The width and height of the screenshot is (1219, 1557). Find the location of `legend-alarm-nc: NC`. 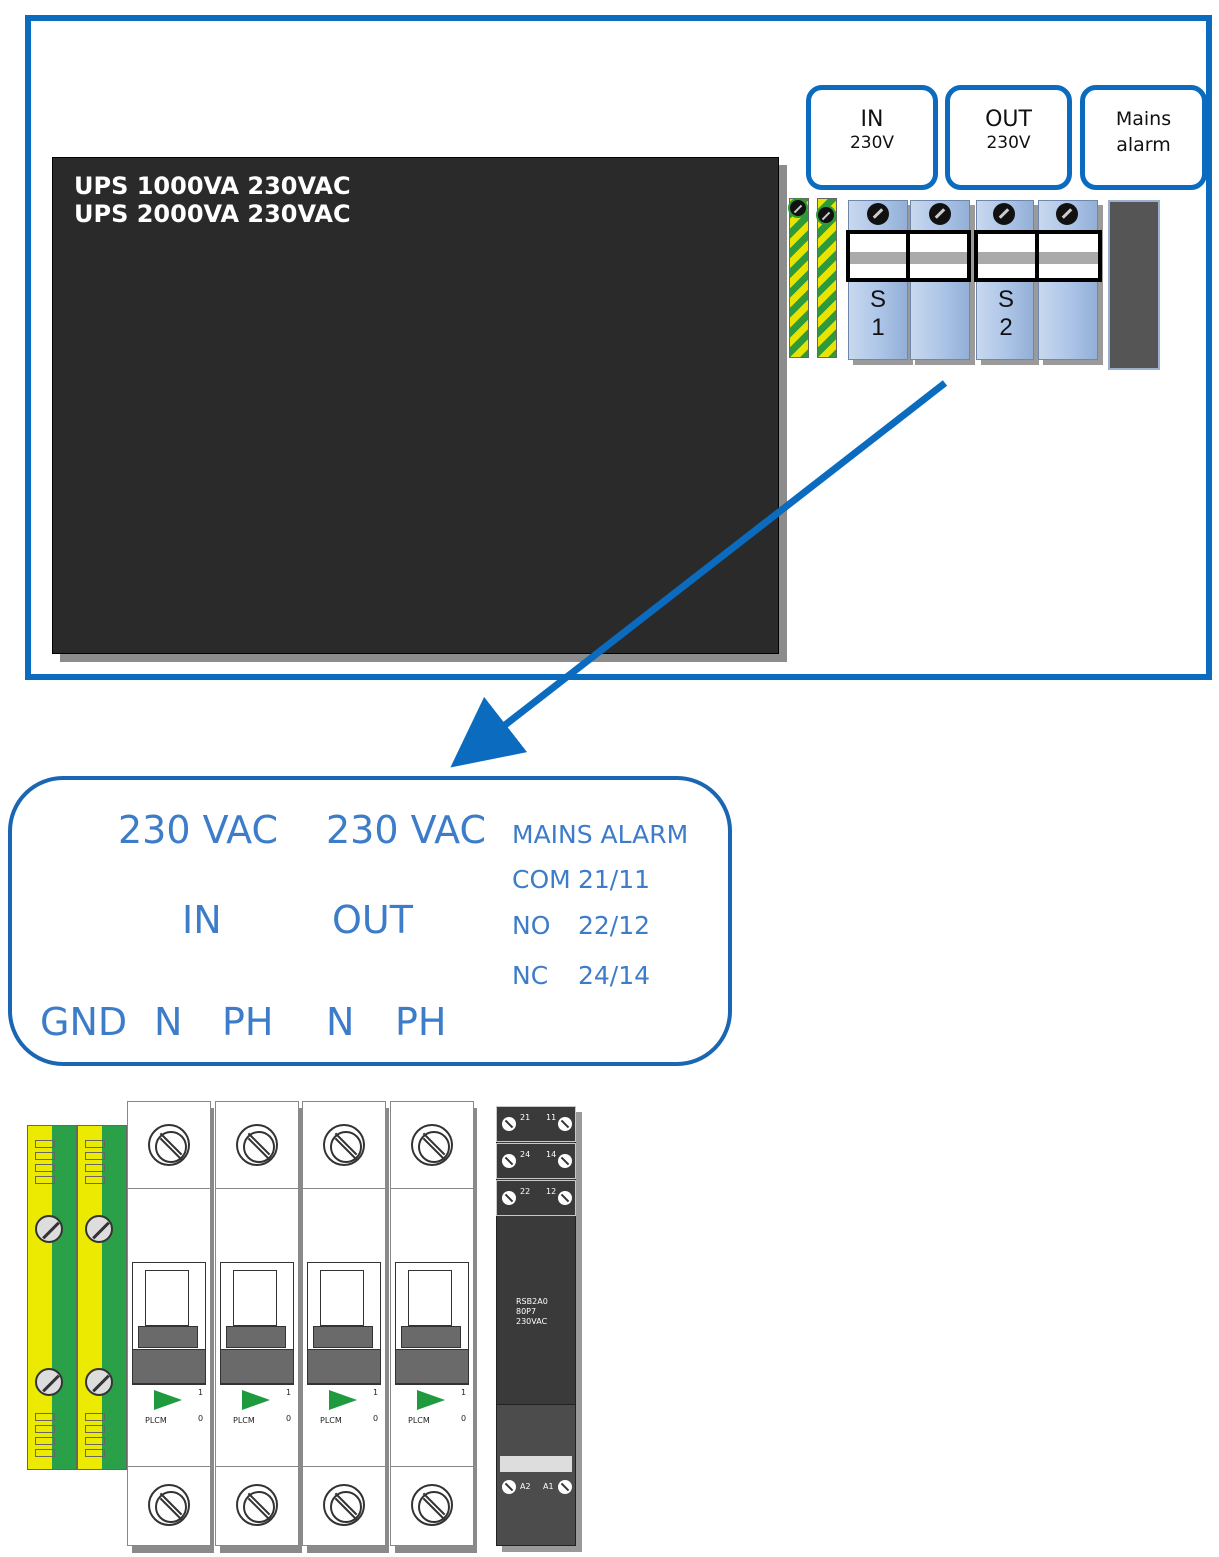

legend-alarm-nc: NC is located at coordinates (530, 975).